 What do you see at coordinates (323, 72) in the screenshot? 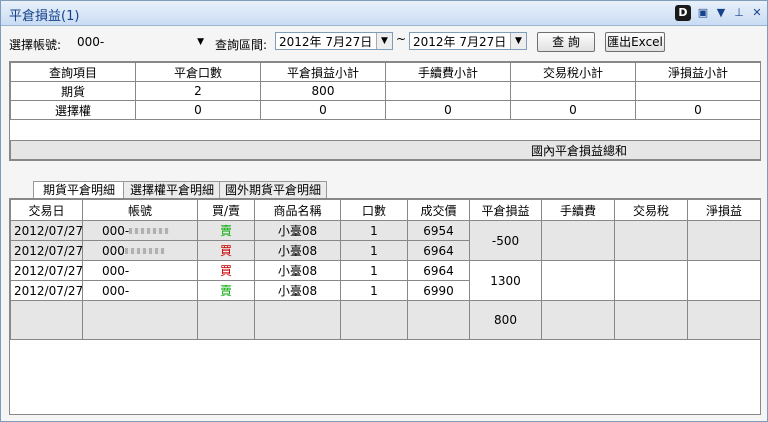
I see `summary-header: 平倉損益小計` at bounding box center [323, 72].